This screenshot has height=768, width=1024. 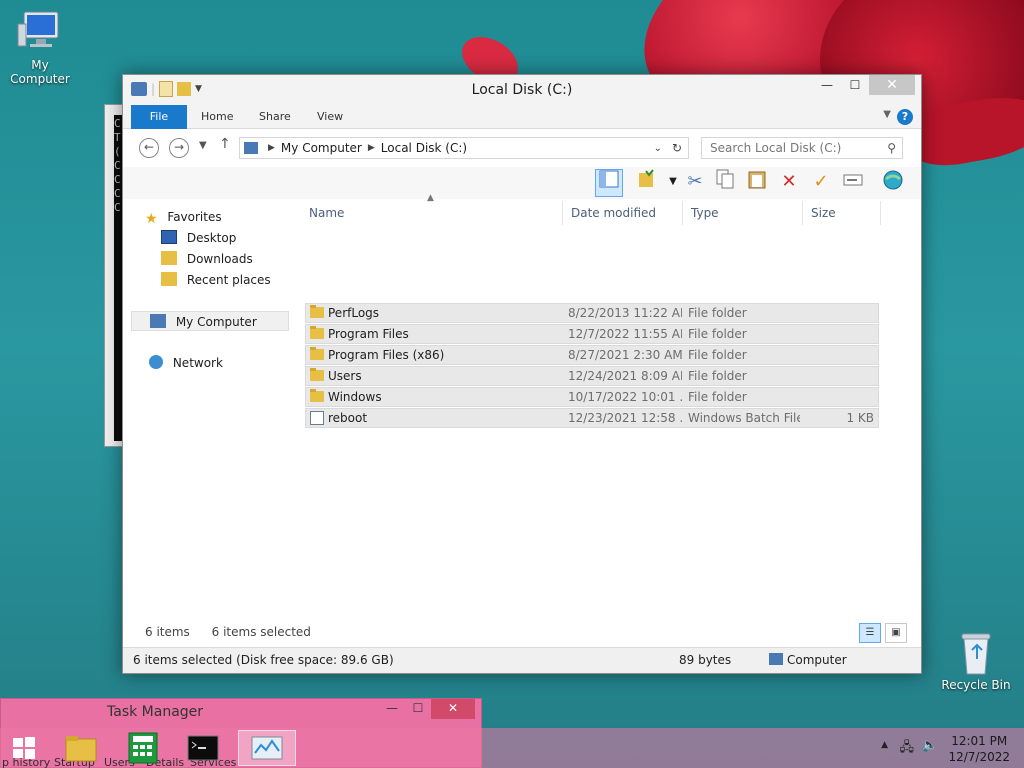 I want to click on nav-label: Downloads, so click(x=219, y=259).